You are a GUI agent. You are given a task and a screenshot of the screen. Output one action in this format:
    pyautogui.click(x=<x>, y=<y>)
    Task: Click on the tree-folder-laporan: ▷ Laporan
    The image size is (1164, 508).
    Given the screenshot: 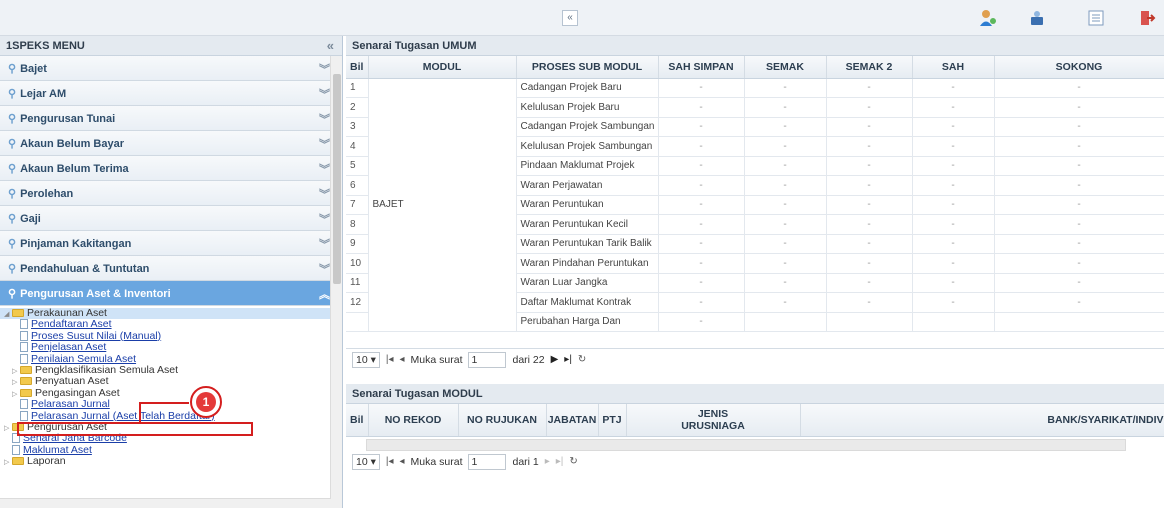 What is the action you would take?
    pyautogui.click(x=171, y=461)
    